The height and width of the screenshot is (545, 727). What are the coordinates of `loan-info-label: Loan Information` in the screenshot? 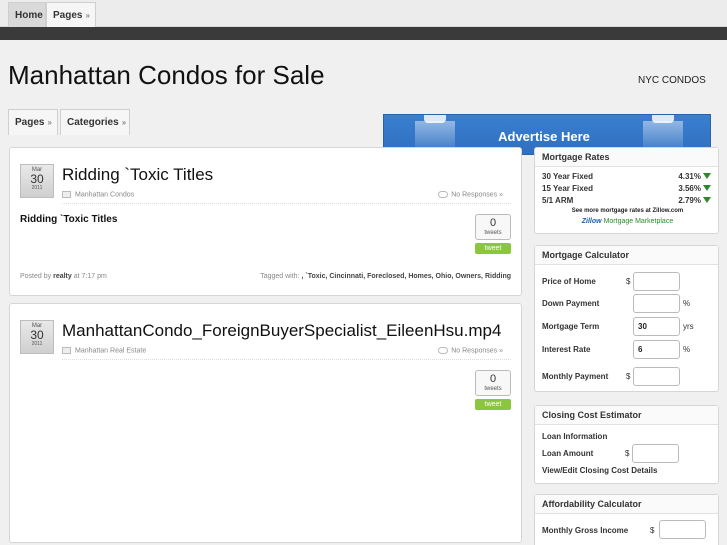 It's located at (575, 436).